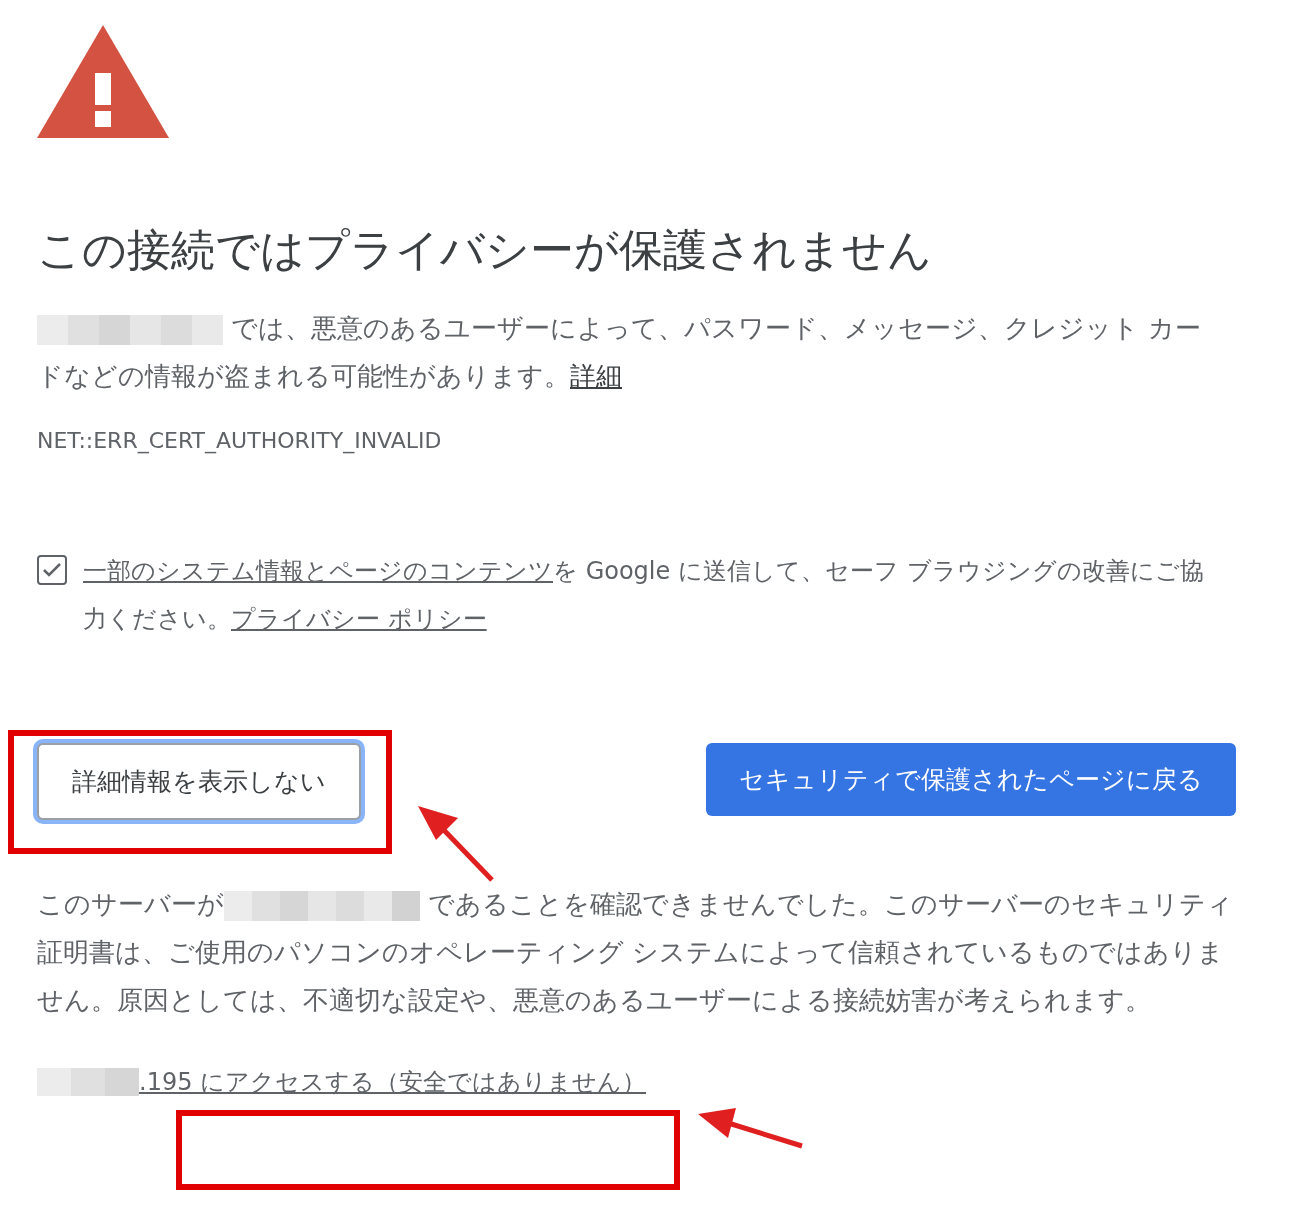 The image size is (1310, 1222). What do you see at coordinates (485, 250) in the screenshot?
I see `page-heading: この接続ではプライバシーが保護されません` at bounding box center [485, 250].